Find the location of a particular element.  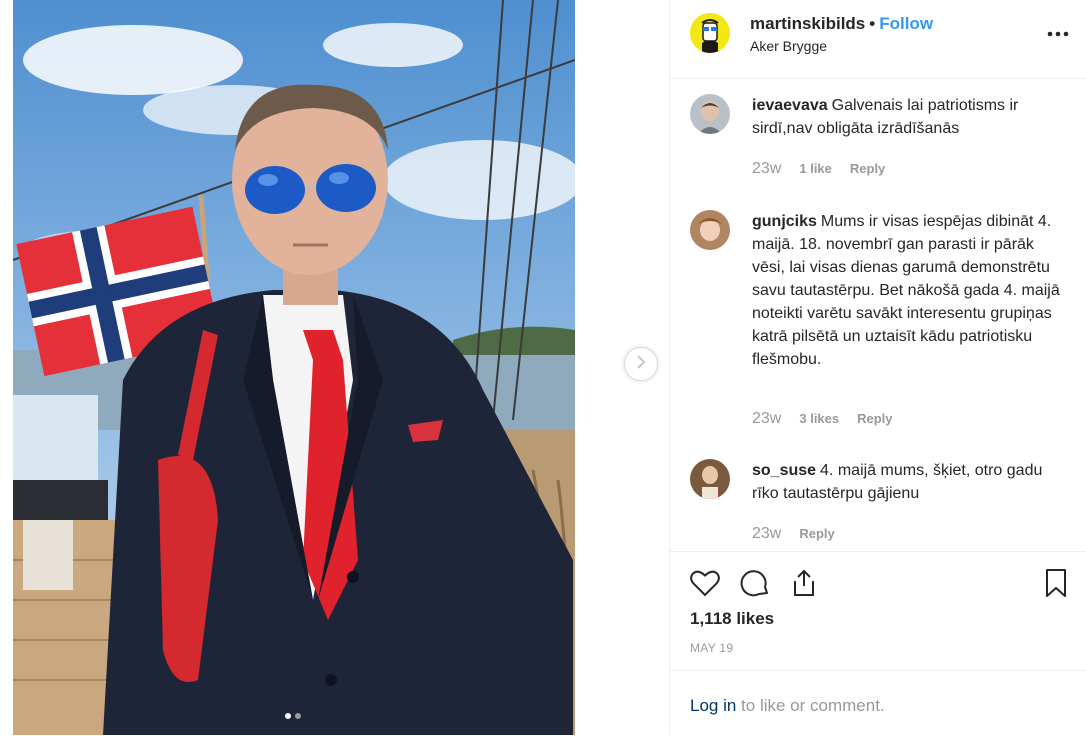

likes-count: 1,118 likes is located at coordinates (732, 619).